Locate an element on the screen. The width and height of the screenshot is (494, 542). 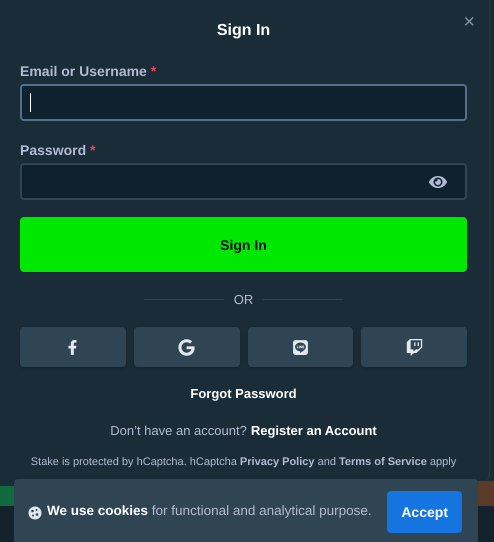
captcha-note: Stake is protected by hCaptcha. hCaptcha Privacy Policy and Terms of Service apply is located at coordinates (243, 462).